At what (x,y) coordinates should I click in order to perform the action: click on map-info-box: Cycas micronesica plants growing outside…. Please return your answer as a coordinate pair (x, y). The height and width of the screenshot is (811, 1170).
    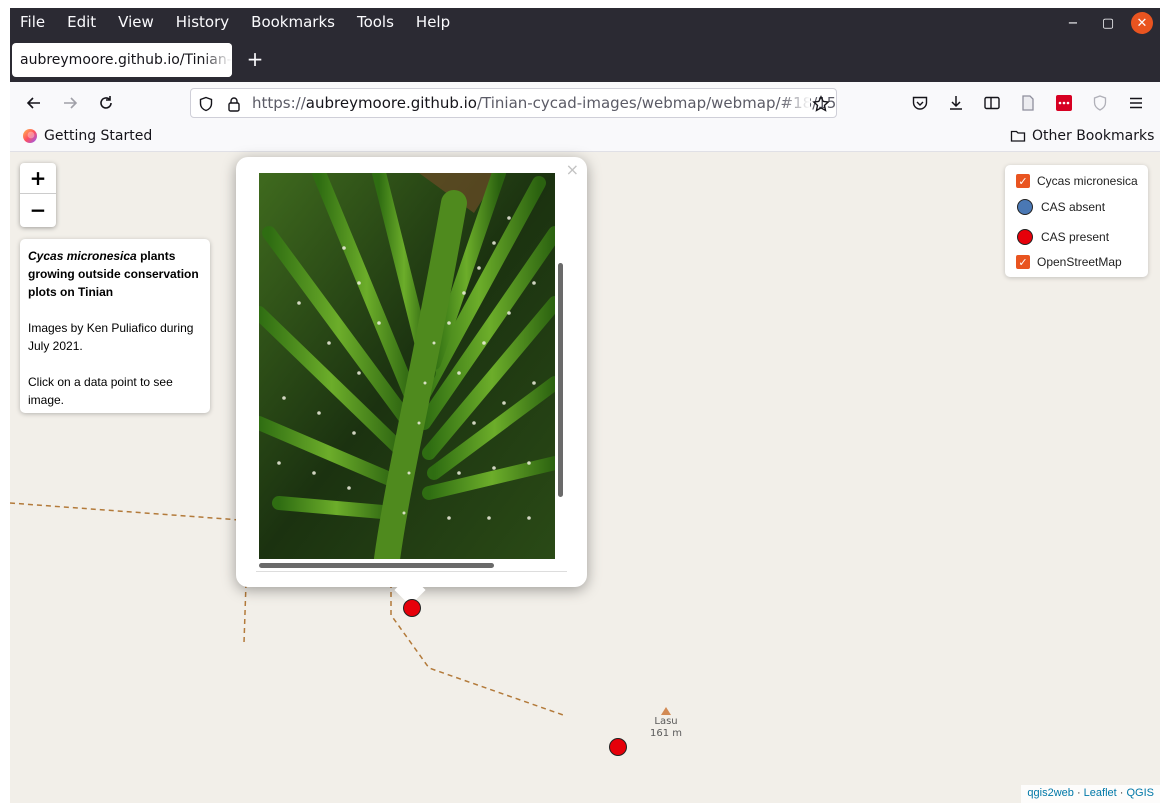
    Looking at the image, I should click on (115, 326).